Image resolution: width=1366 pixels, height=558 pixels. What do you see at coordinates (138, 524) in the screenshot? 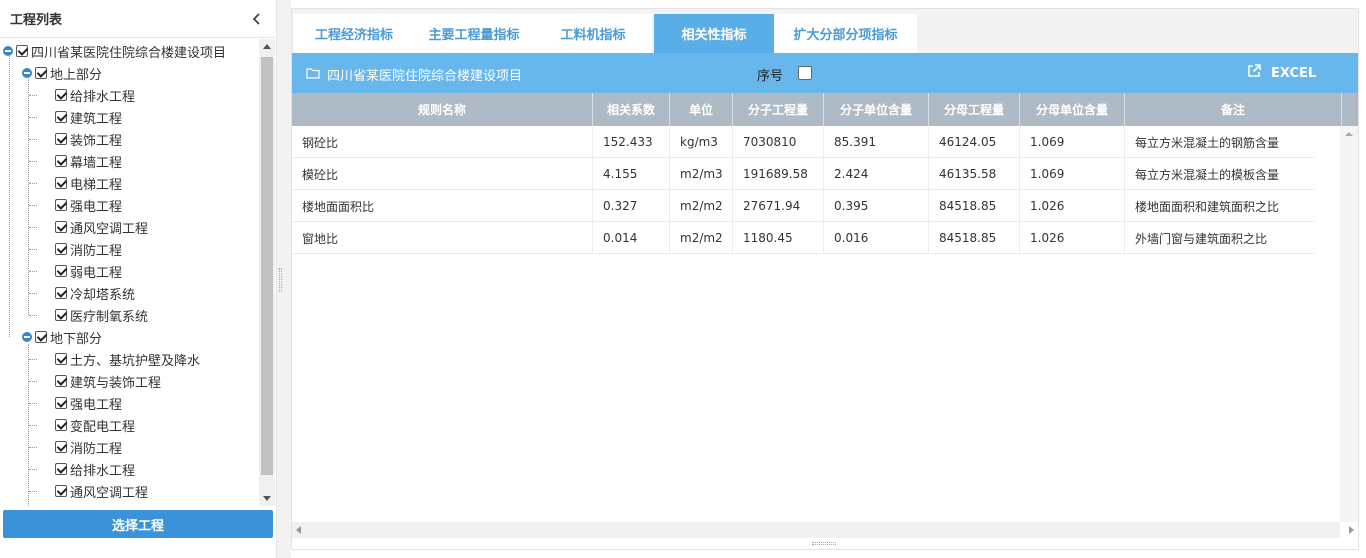
I see `select-project-button: 选择工程` at bounding box center [138, 524].